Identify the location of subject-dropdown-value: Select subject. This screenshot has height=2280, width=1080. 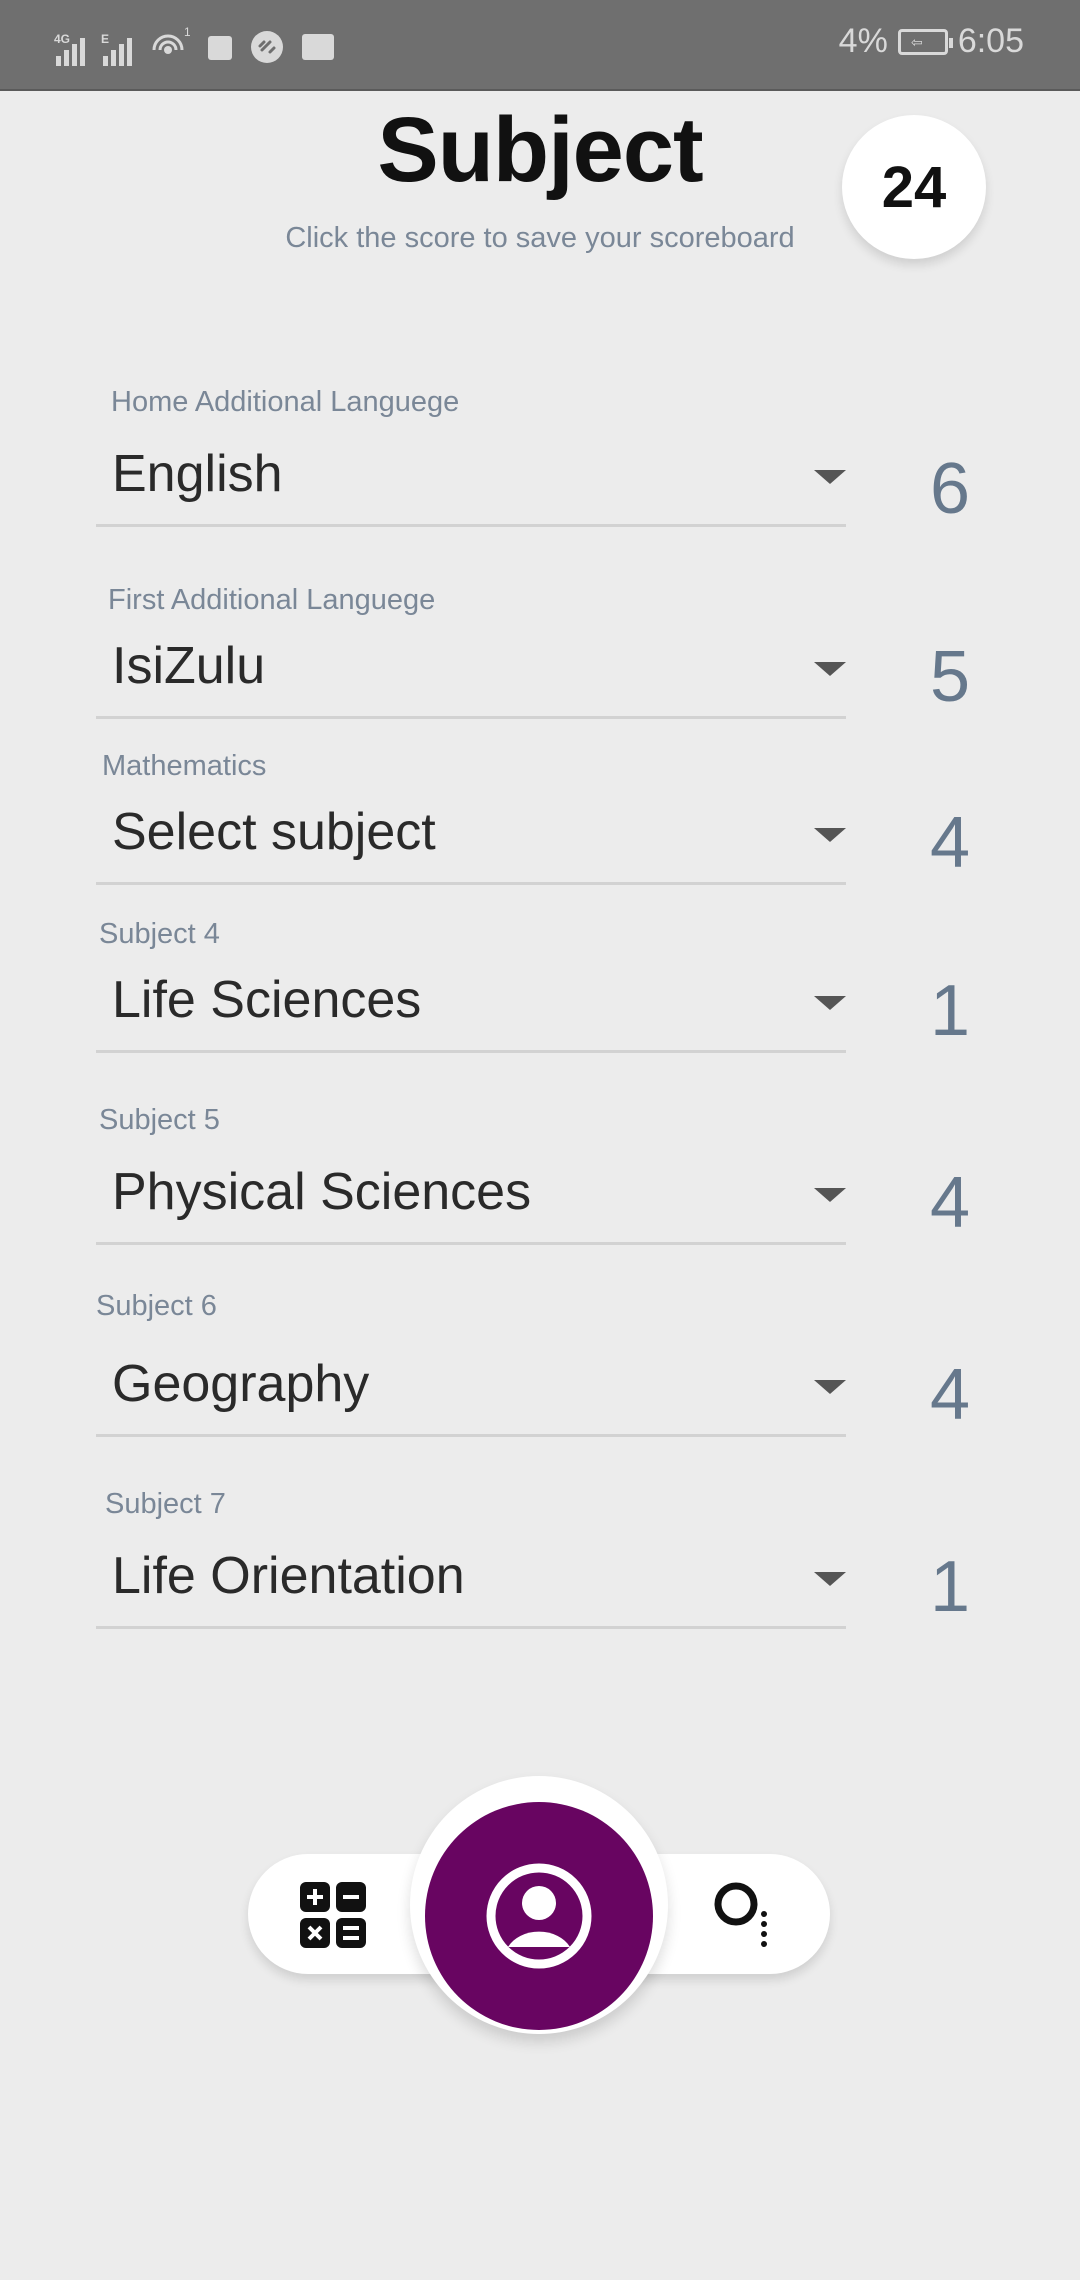
(274, 832).